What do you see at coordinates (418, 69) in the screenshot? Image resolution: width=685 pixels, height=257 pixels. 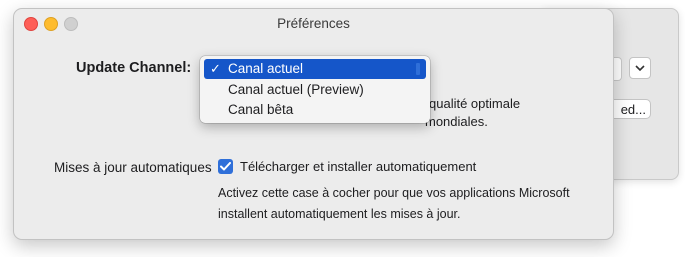 I see `popup-arrows-icon` at bounding box center [418, 69].